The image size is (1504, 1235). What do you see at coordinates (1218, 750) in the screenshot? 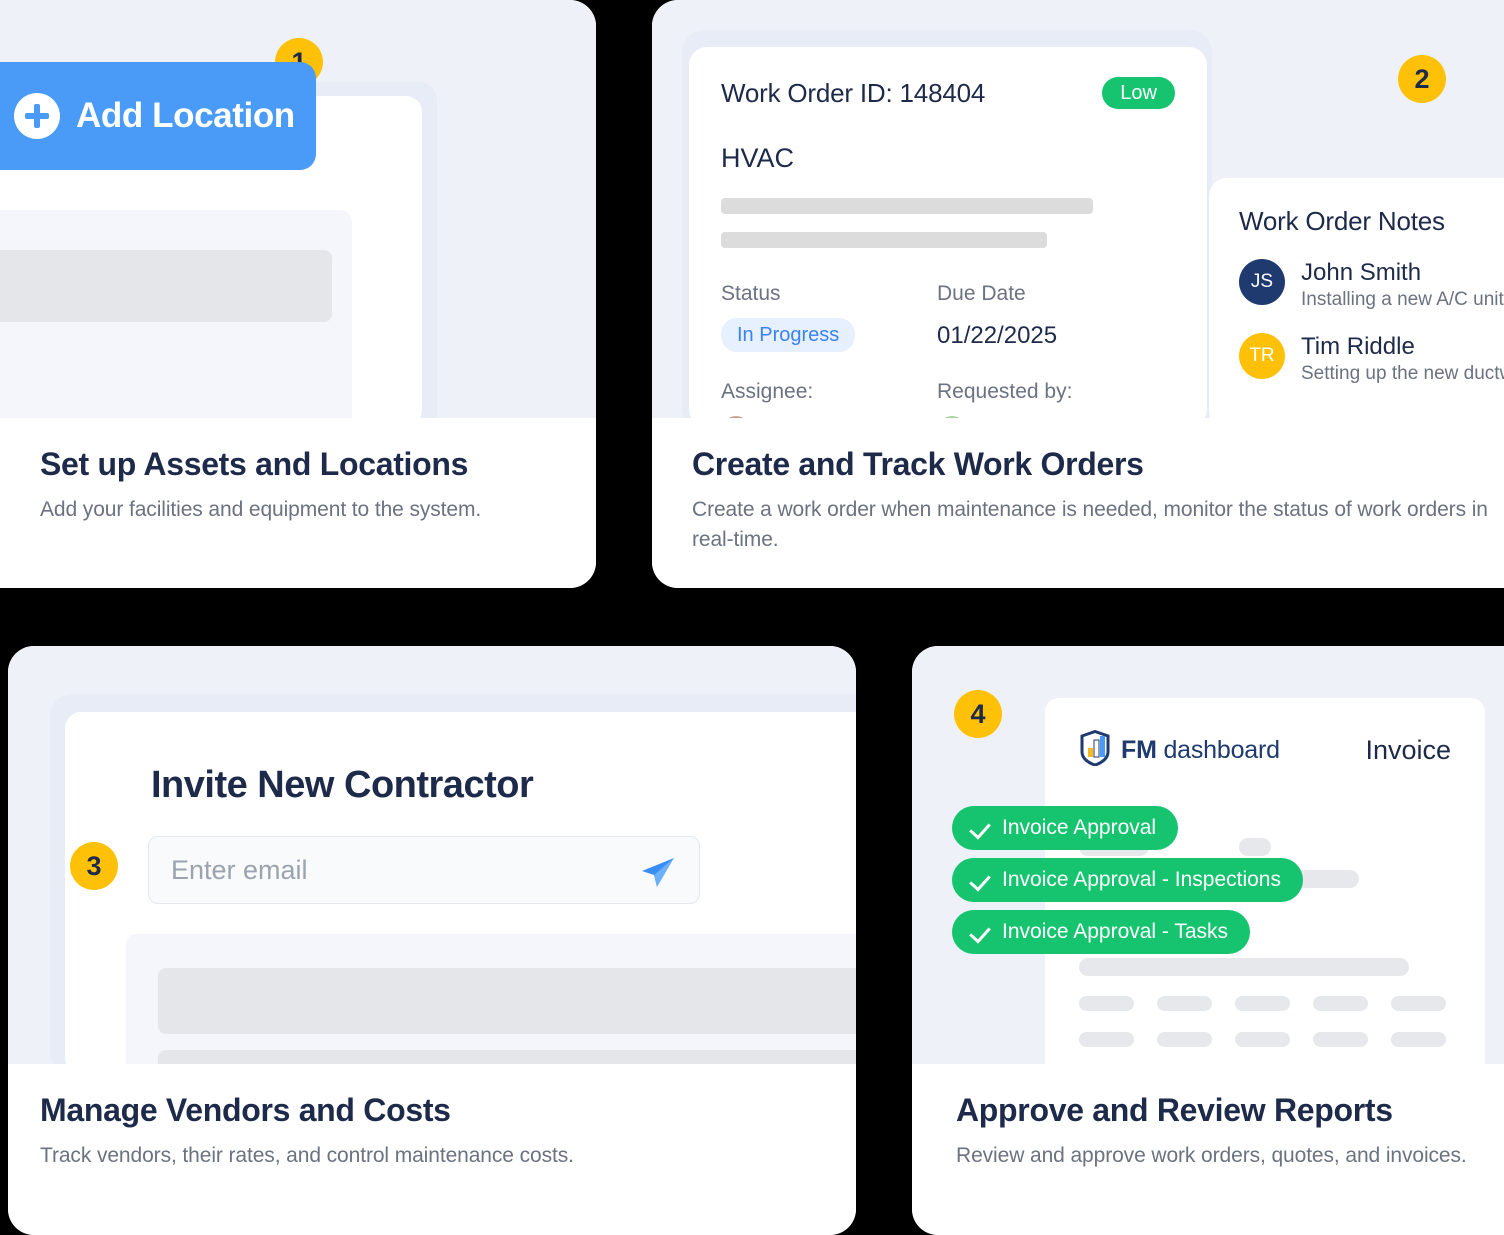
I see `brand-name-light: dashboard` at bounding box center [1218, 750].